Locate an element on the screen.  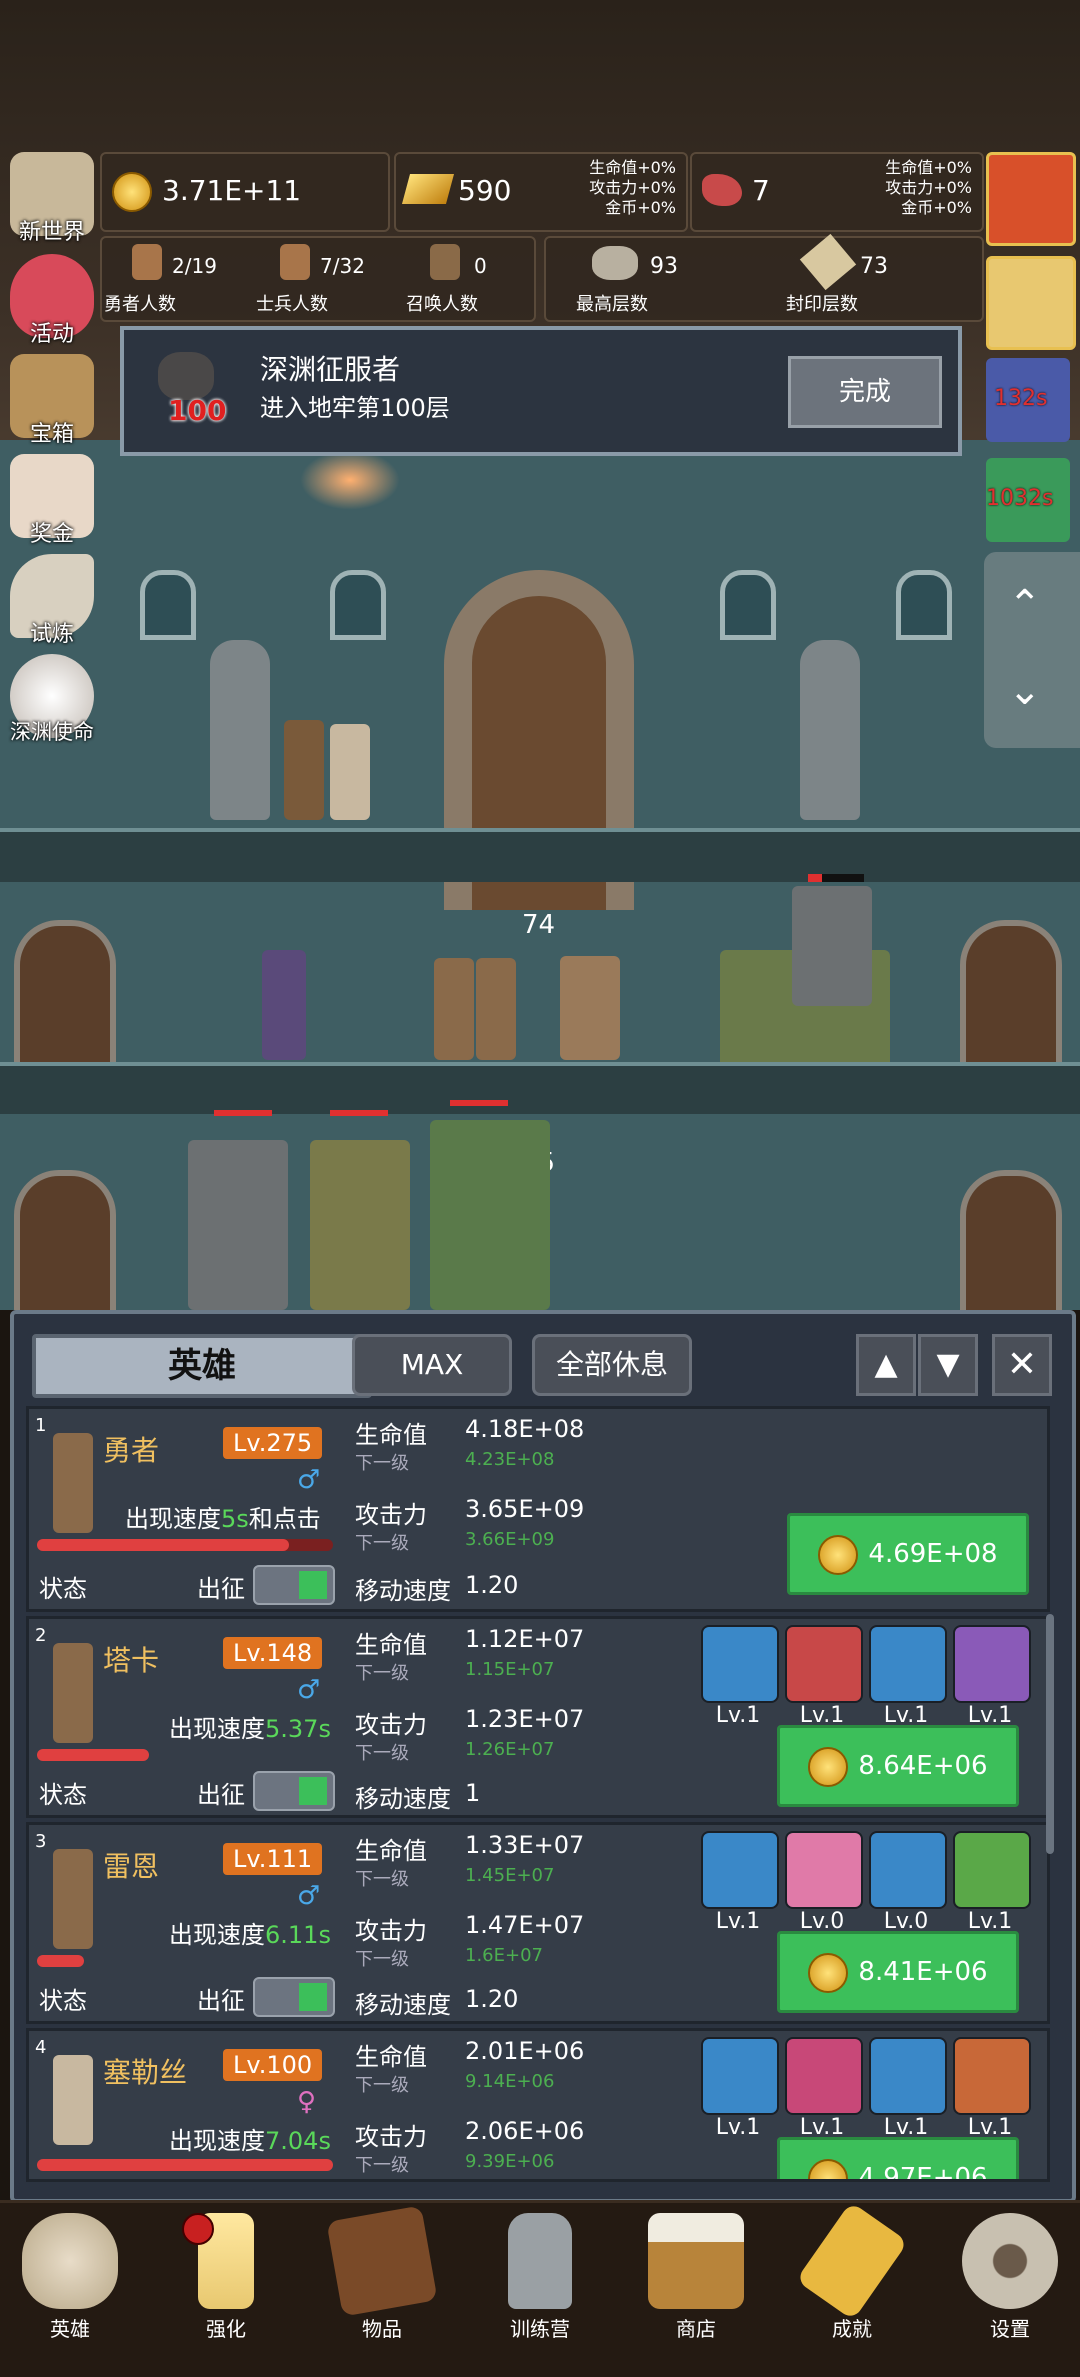
close-button: ✕ is located at coordinates (1022, 1365).